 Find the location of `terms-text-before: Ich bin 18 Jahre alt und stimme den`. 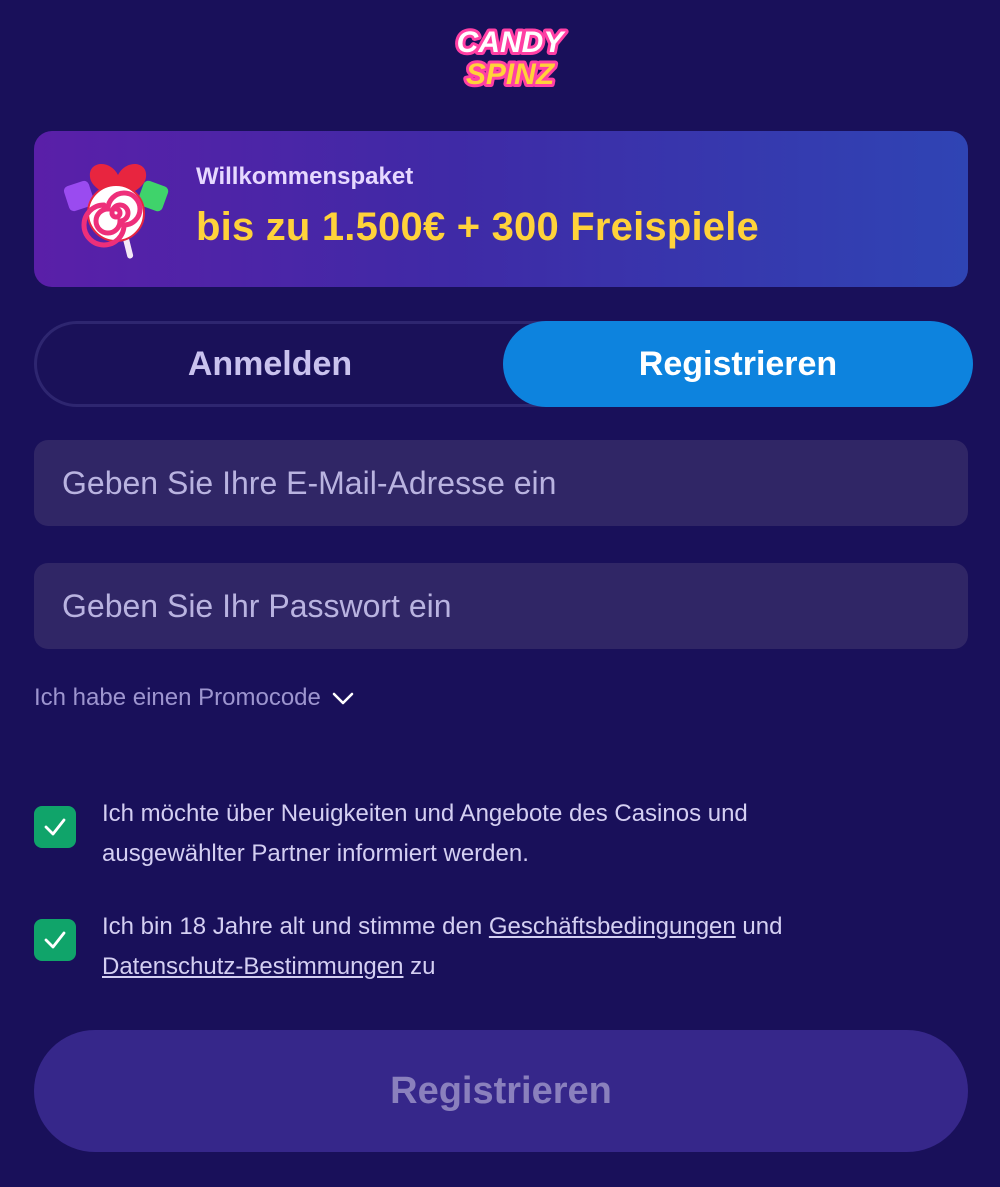

terms-text-before: Ich bin 18 Jahre alt und stimme den is located at coordinates (295, 926).